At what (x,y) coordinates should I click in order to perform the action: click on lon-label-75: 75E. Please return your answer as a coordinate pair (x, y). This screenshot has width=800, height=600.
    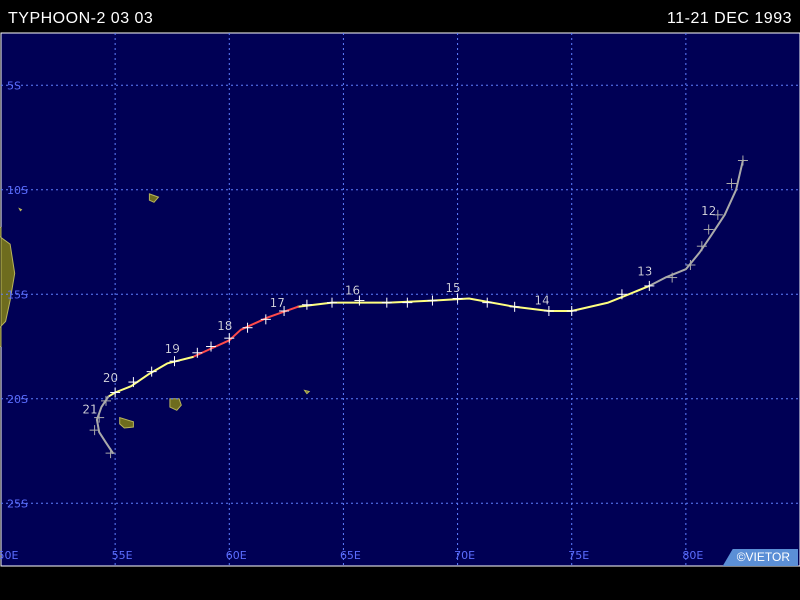
    Looking at the image, I should click on (578, 555).